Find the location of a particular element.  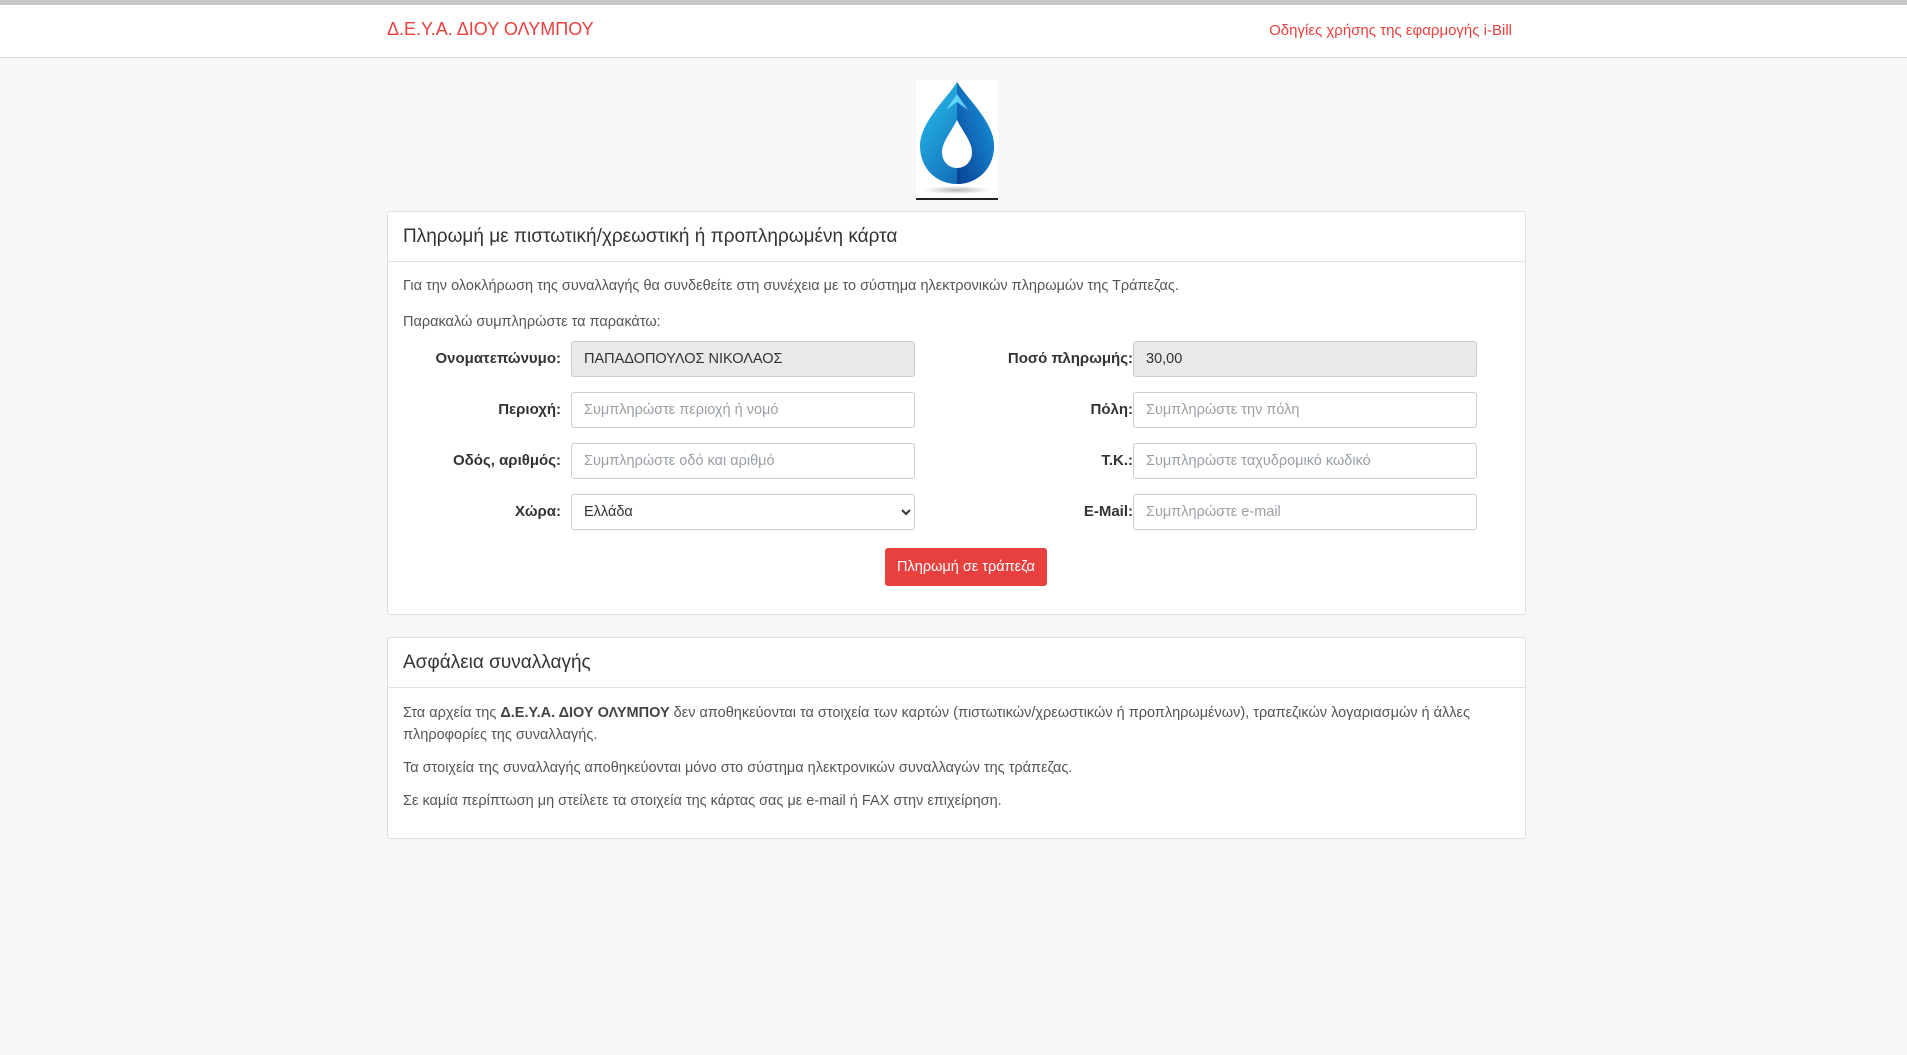

email-input is located at coordinates (1305, 512).